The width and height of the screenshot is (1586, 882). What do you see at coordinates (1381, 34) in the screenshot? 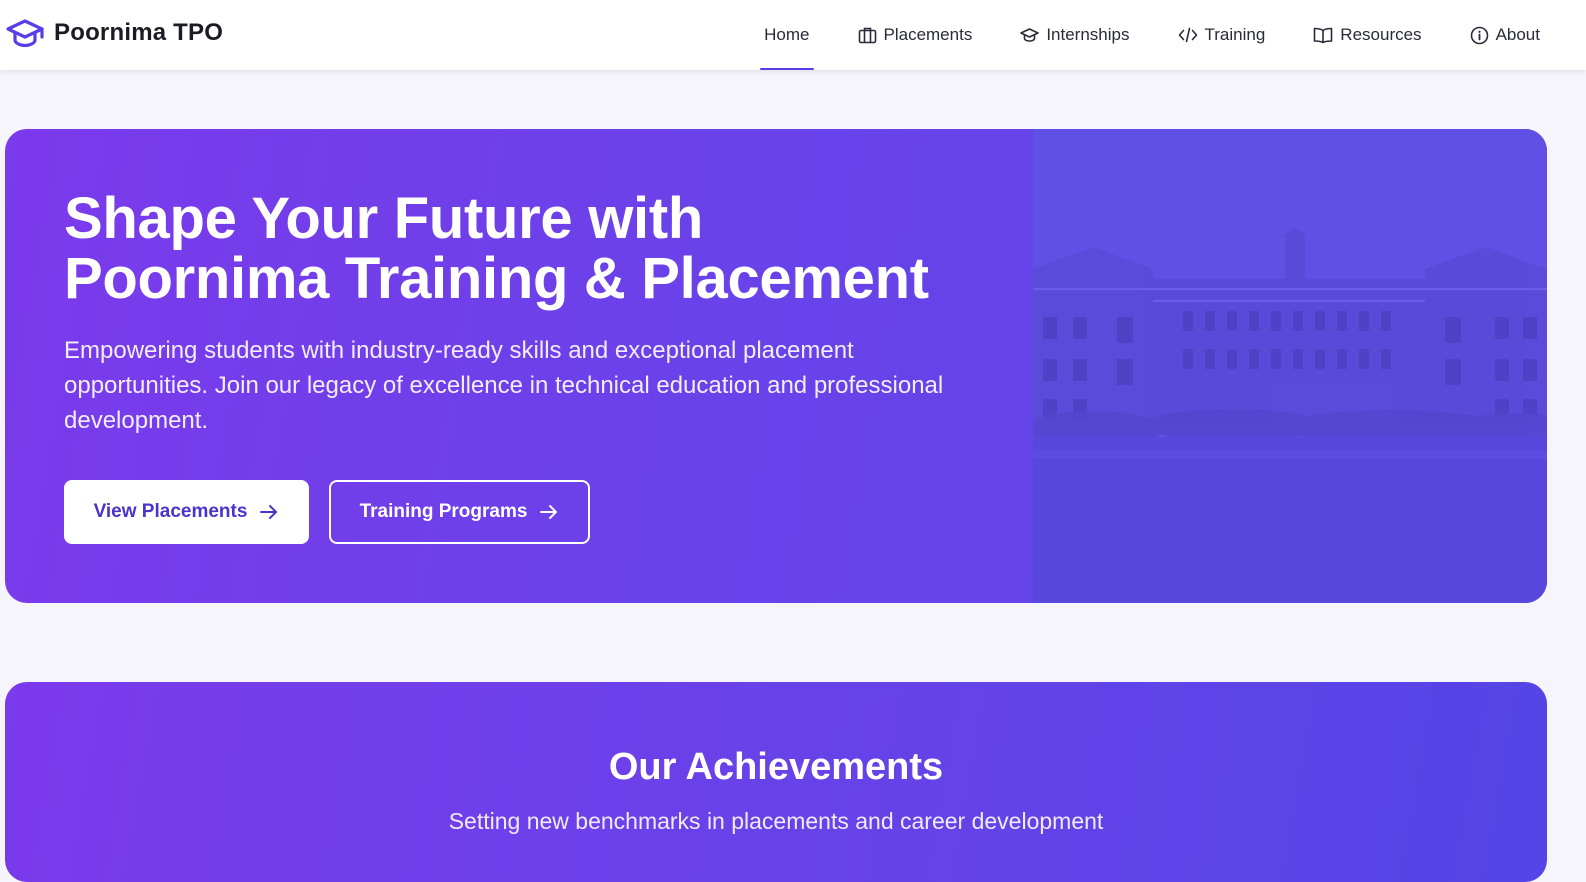
I see `nav-item-label: Resources` at bounding box center [1381, 34].